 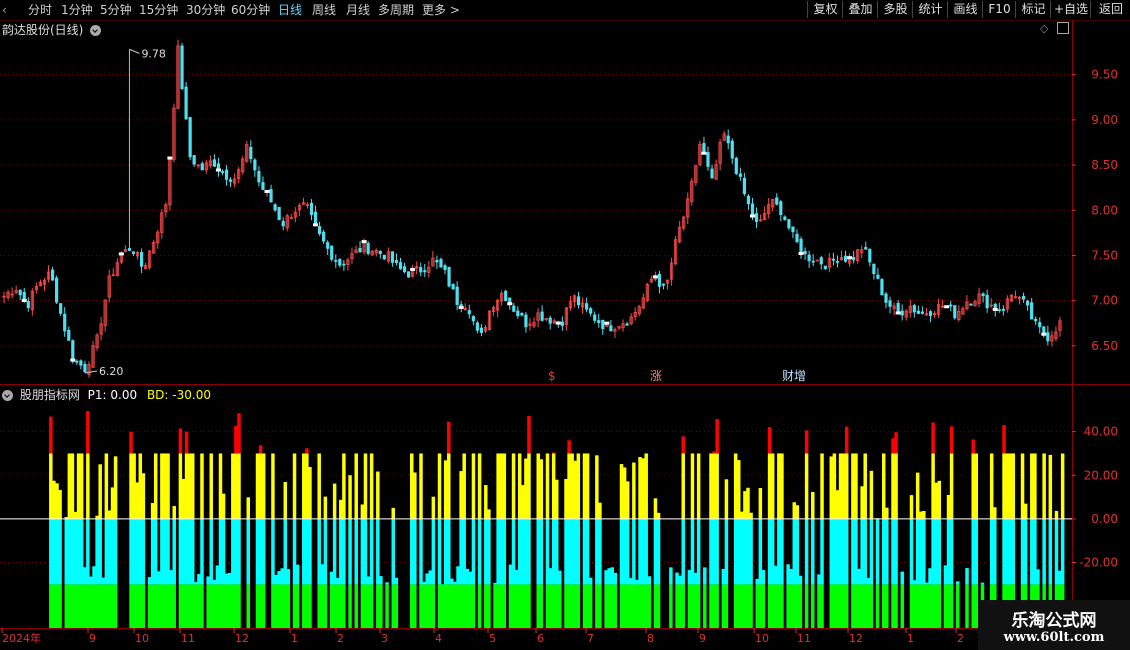 I want to click on diamond-icon: ◇, so click(x=1044, y=28).